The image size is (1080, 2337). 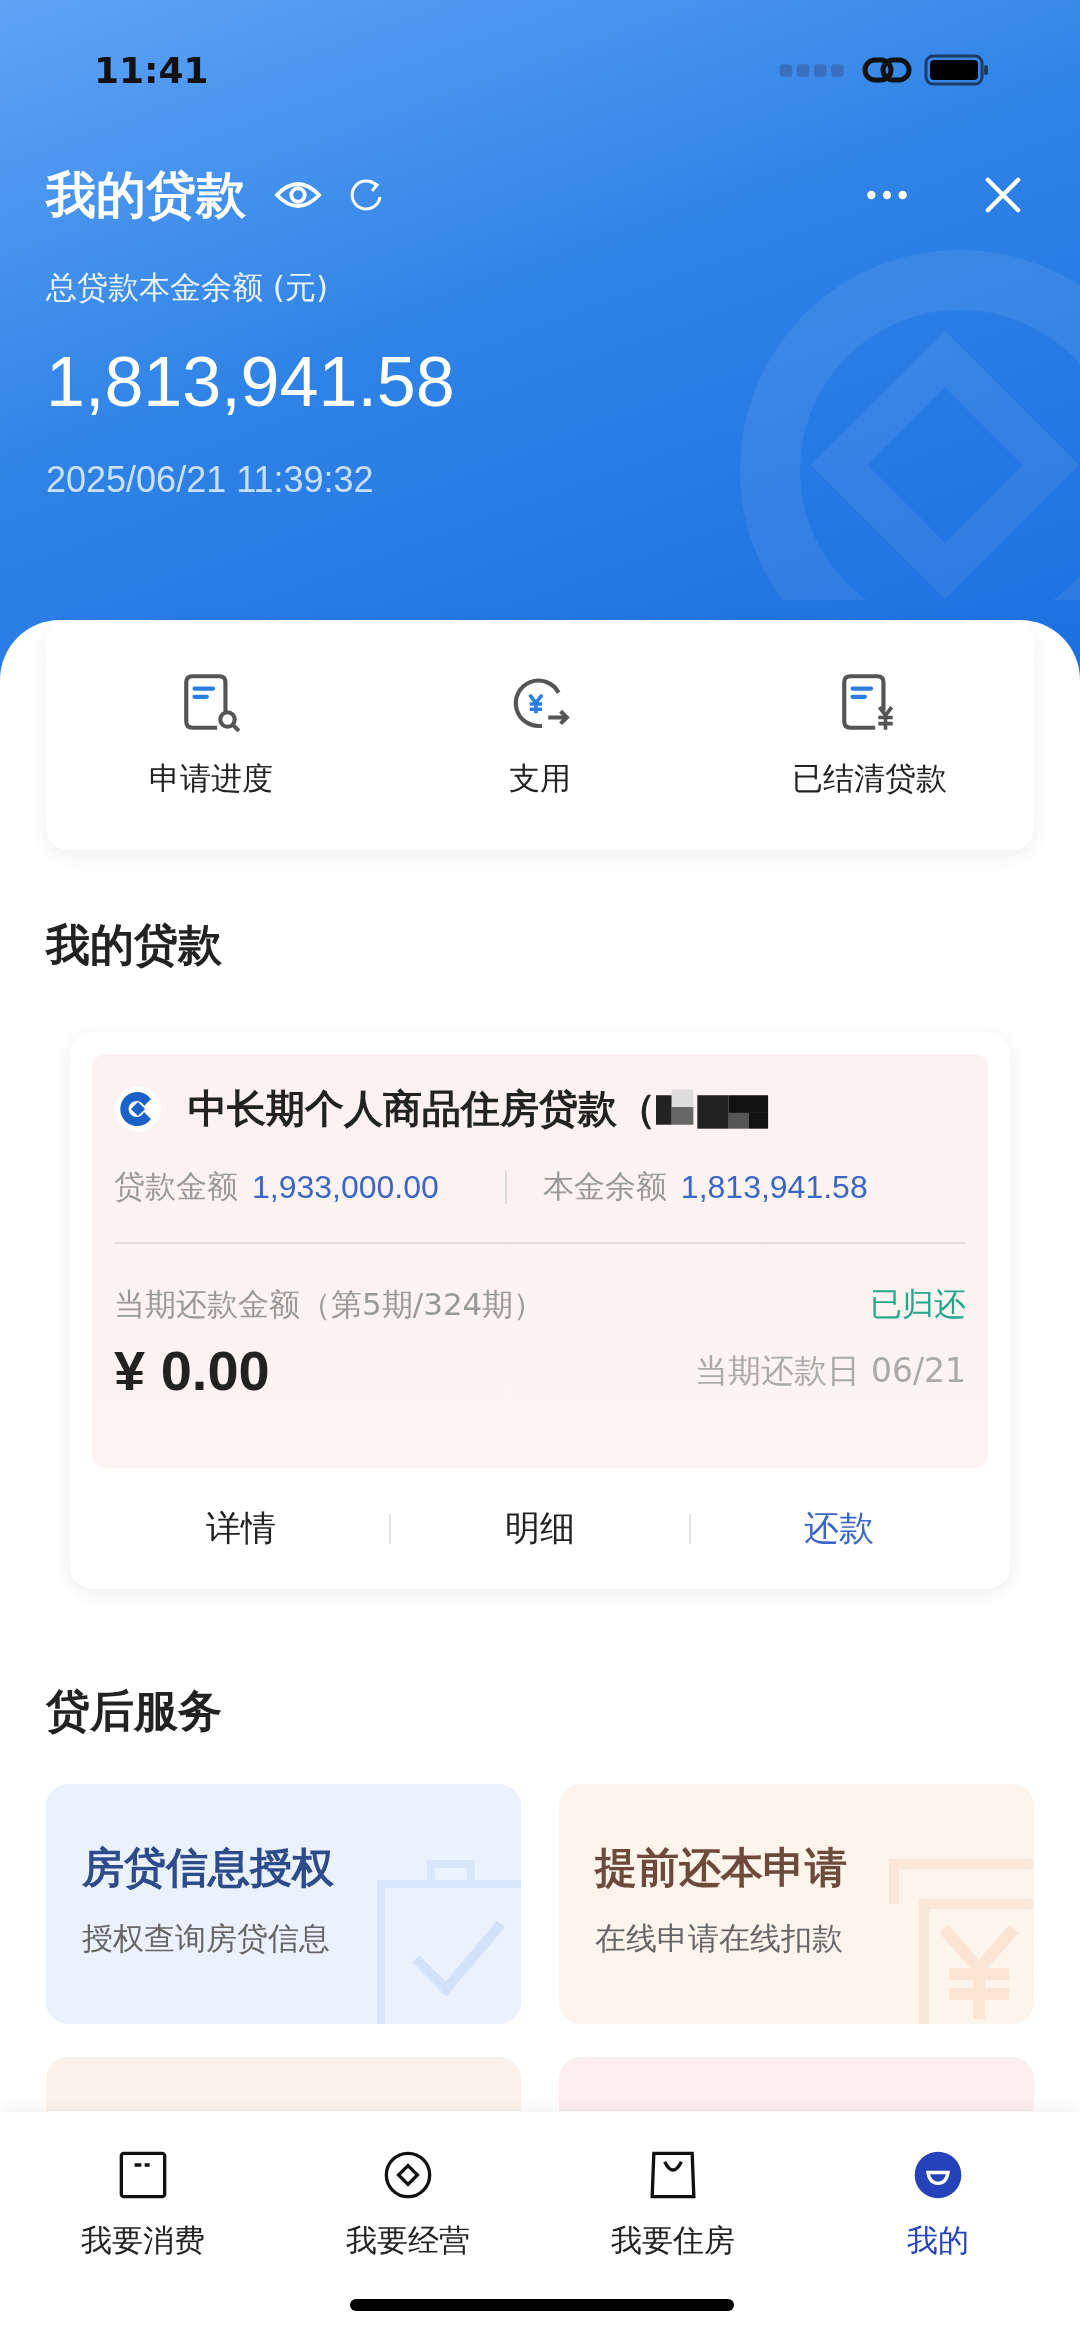 What do you see at coordinates (134, 945) in the screenshot?
I see `section-title: 我的贷款` at bounding box center [134, 945].